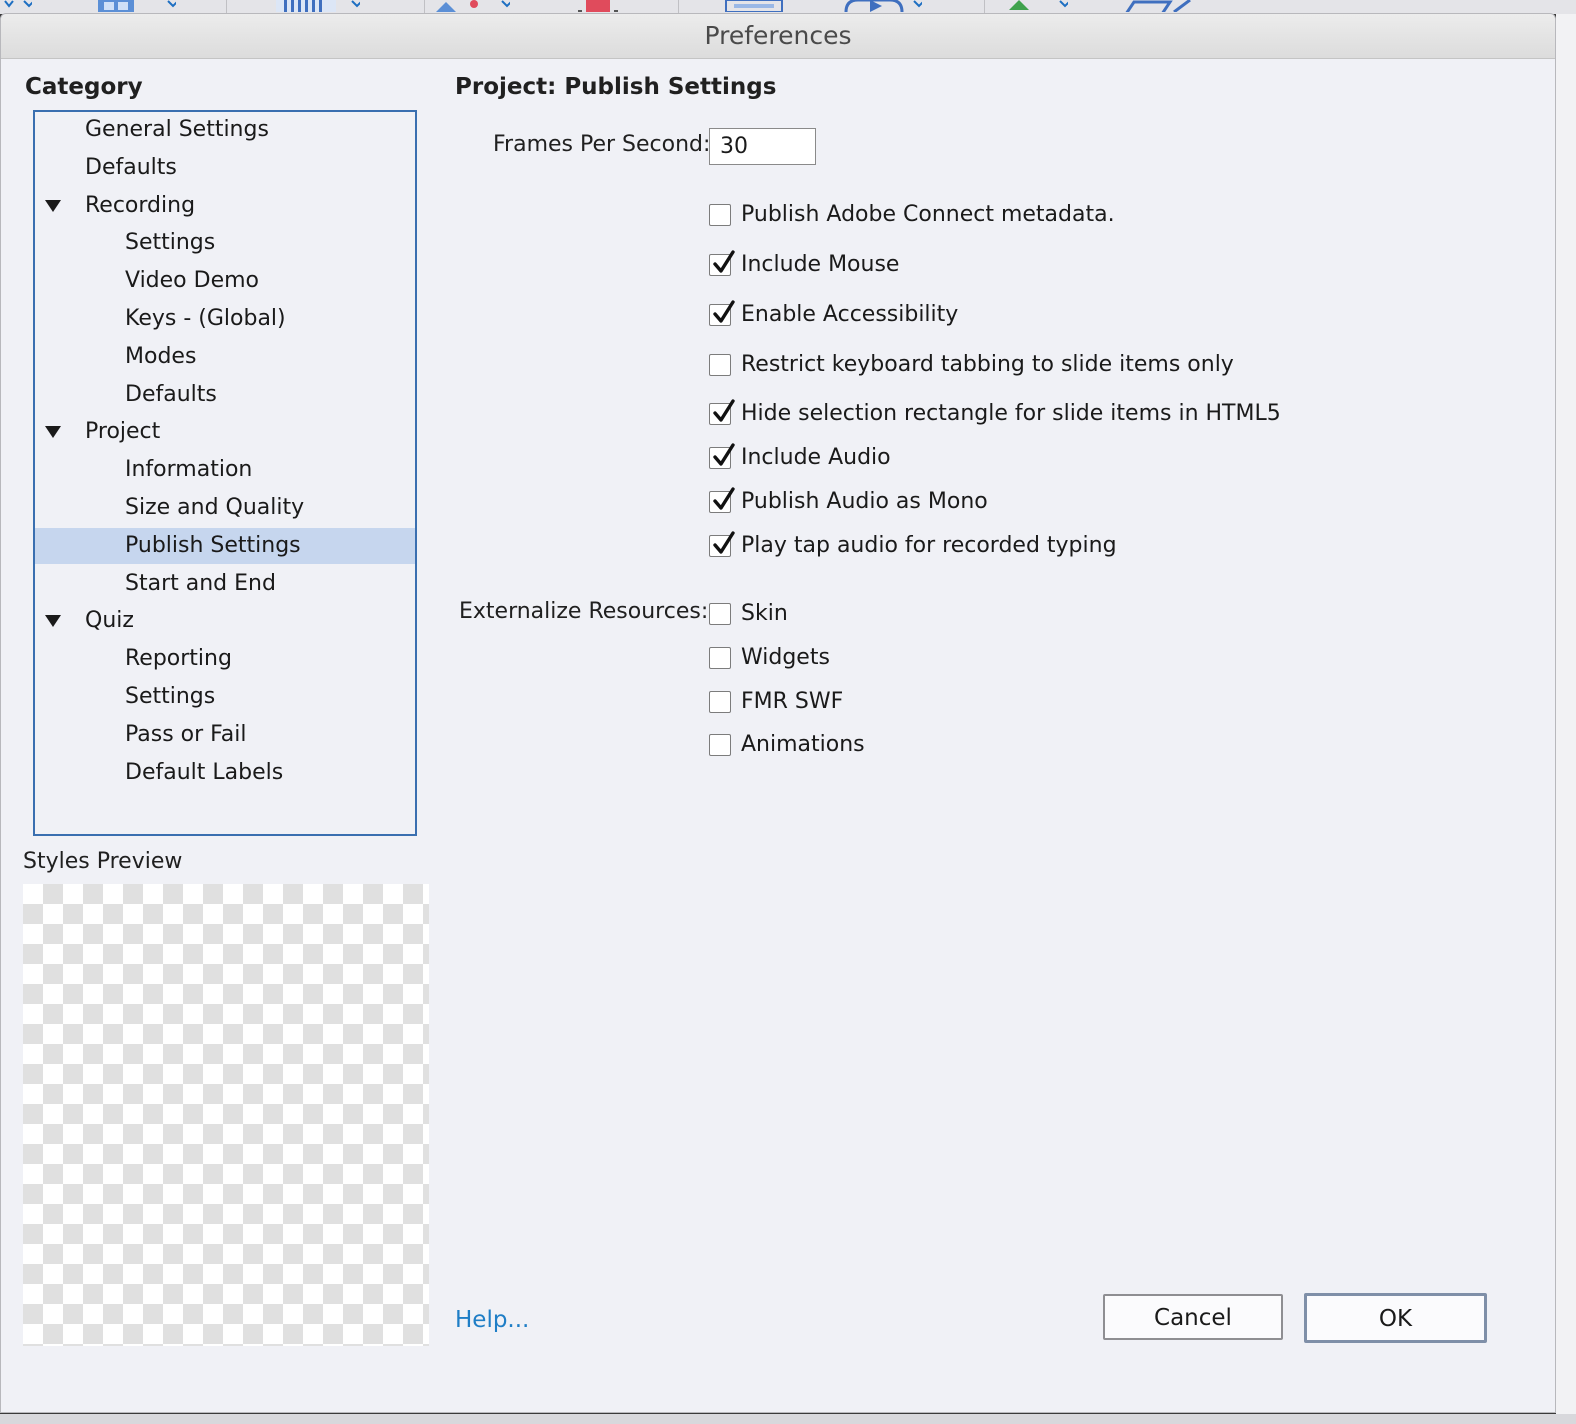 The image size is (1576, 1424). I want to click on slide-layout-icon, so click(116, 6).